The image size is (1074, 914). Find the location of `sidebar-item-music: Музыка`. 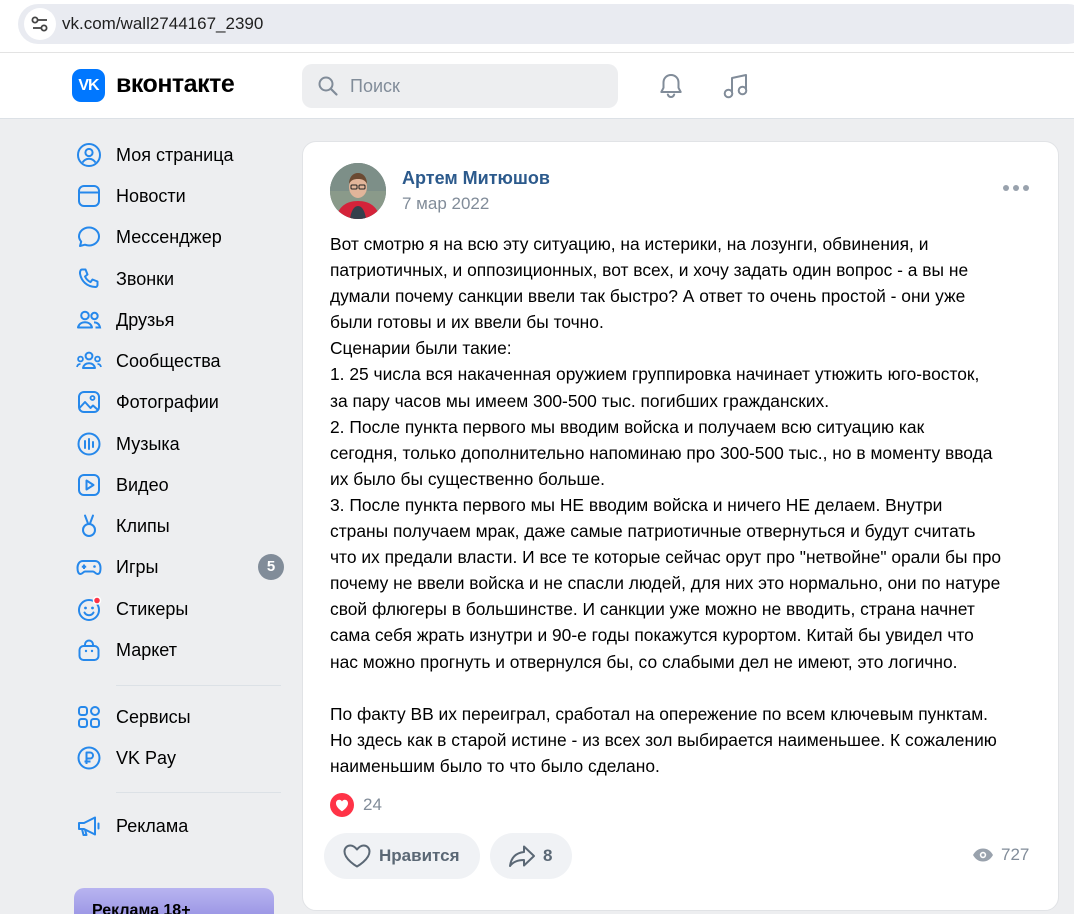

sidebar-item-music: Музыка is located at coordinates (179, 444).